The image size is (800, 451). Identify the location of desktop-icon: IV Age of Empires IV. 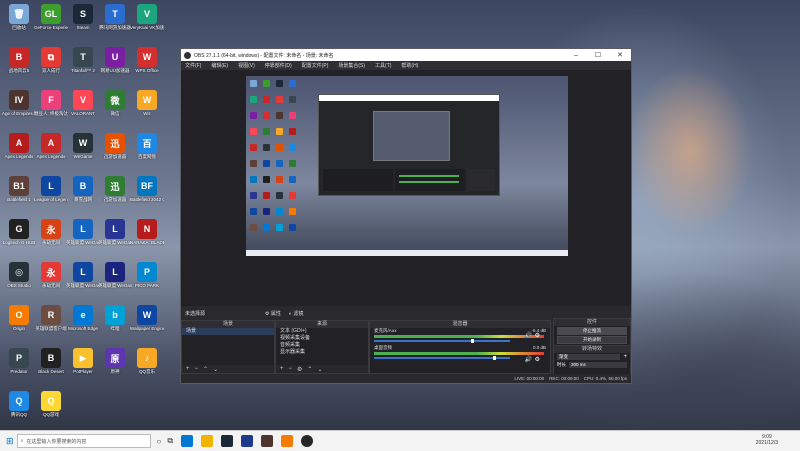
(19, 103).